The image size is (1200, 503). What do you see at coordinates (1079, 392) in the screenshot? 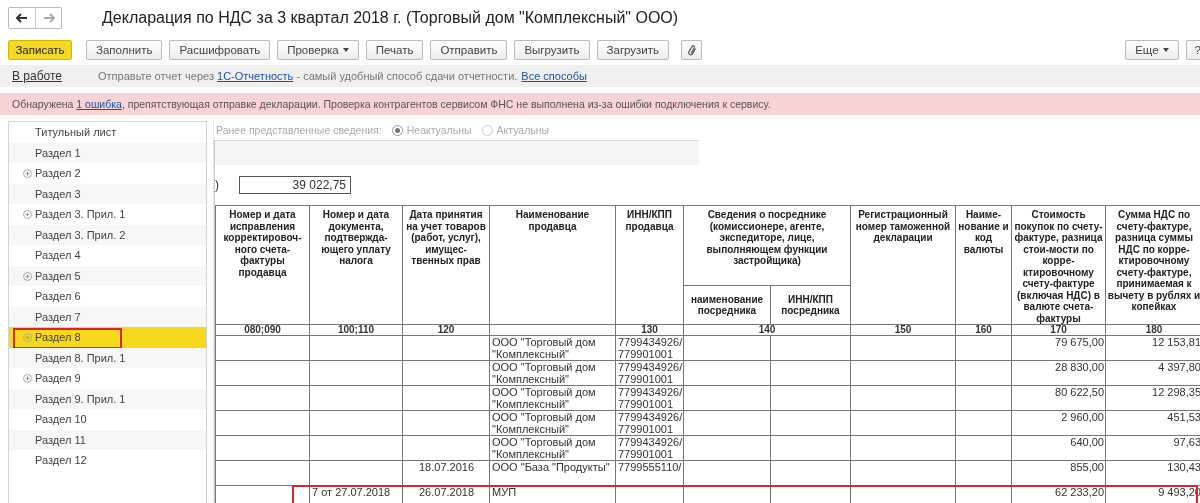
I see `table-cell: 80 622,50` at bounding box center [1079, 392].